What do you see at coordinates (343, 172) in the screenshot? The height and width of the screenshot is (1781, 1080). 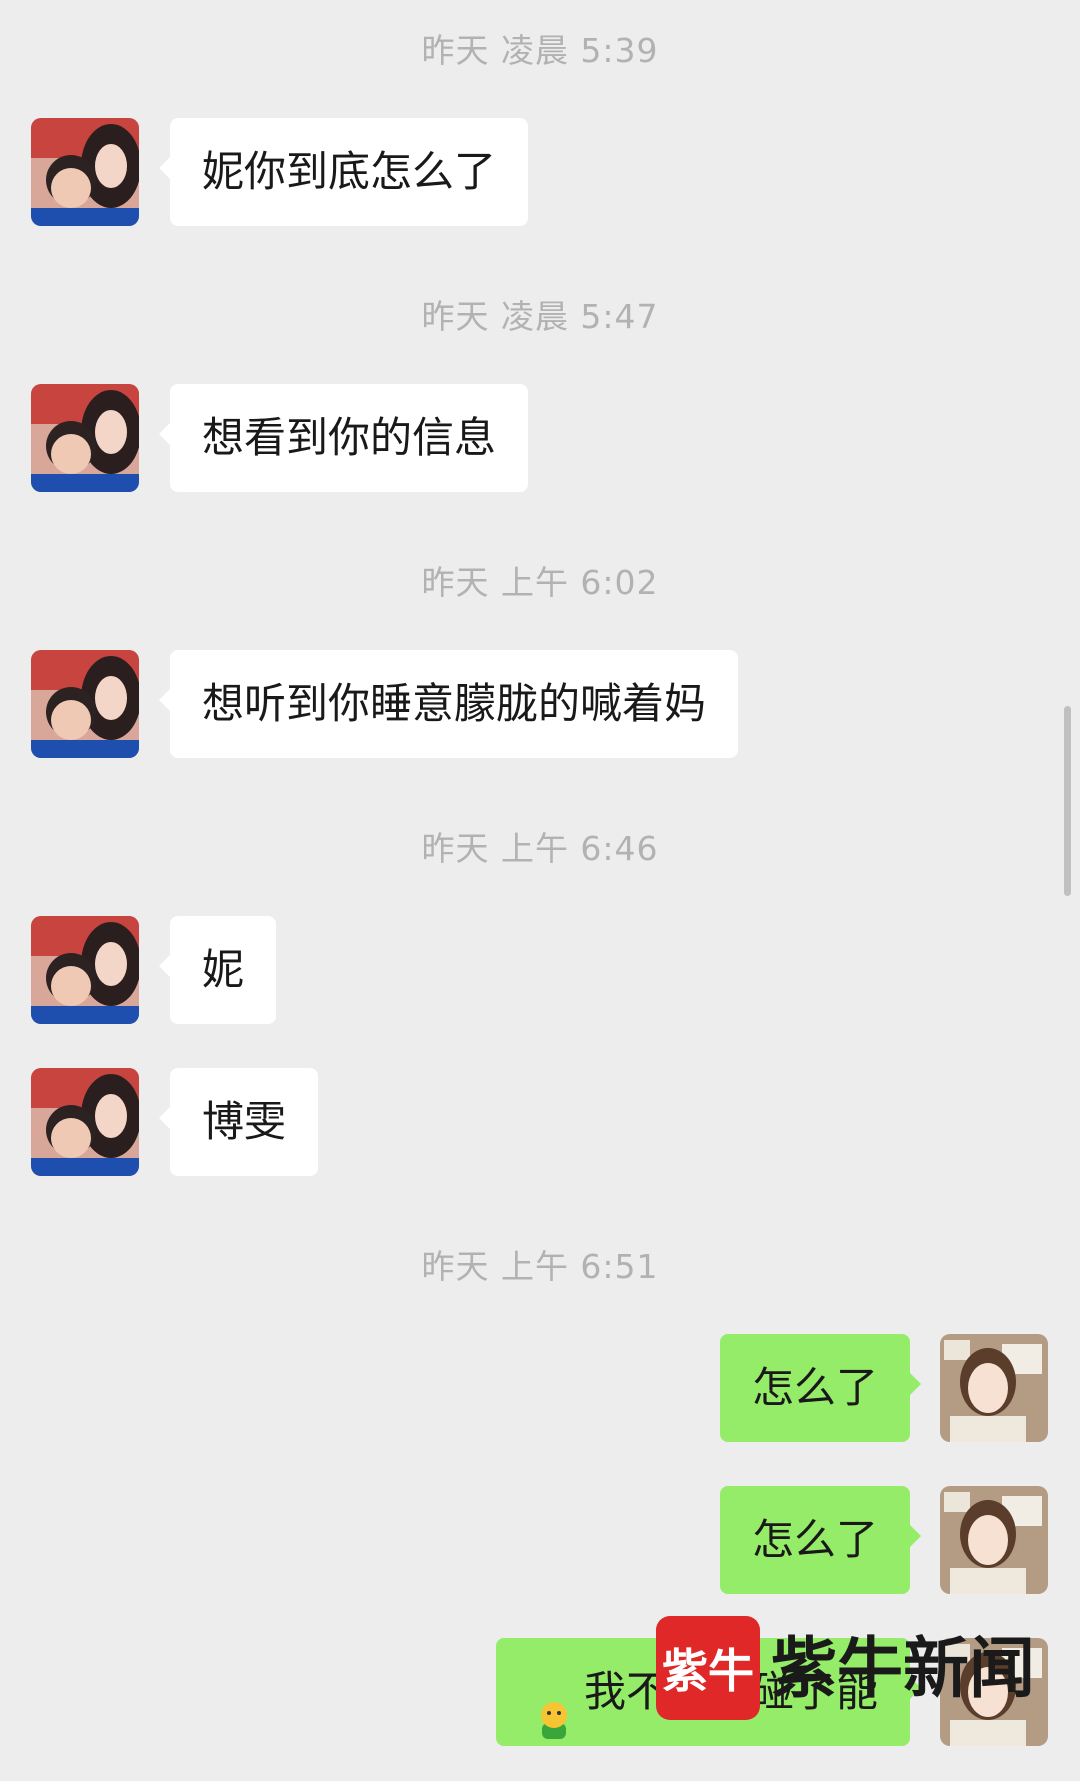 I see `message-bubble-incoming: 妮你到底怎么了` at bounding box center [343, 172].